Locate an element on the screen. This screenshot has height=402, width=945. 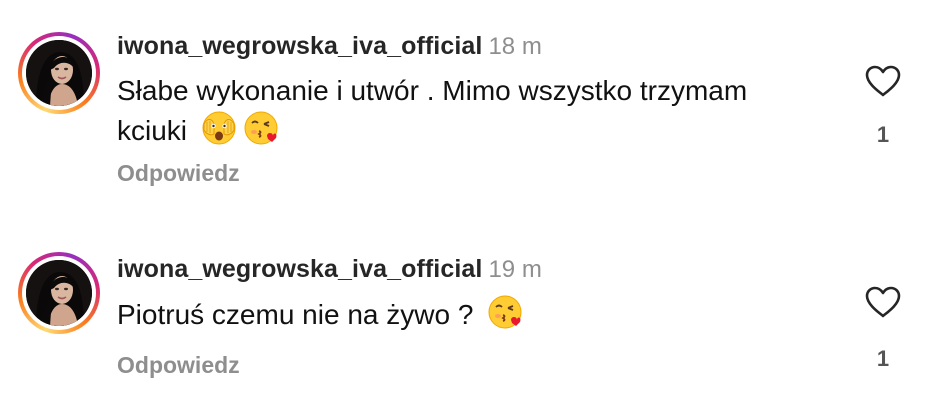
comment-header: iwona_wegrowska_iva_official 19 m is located at coordinates (329, 269).